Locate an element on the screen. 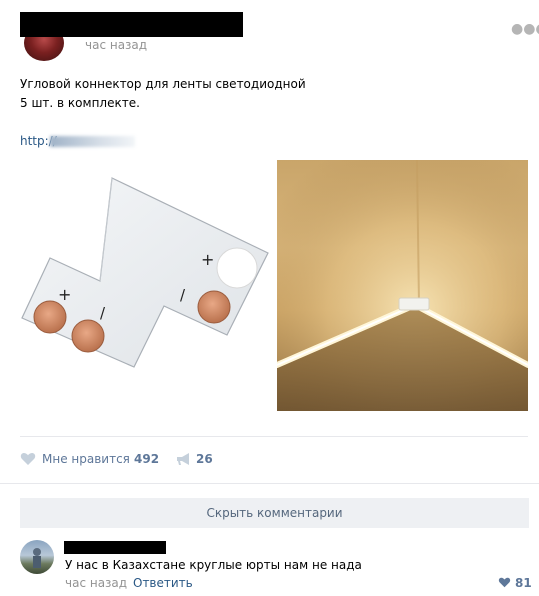  hide-comments-button: Скрыть комментарии is located at coordinates (274, 513).